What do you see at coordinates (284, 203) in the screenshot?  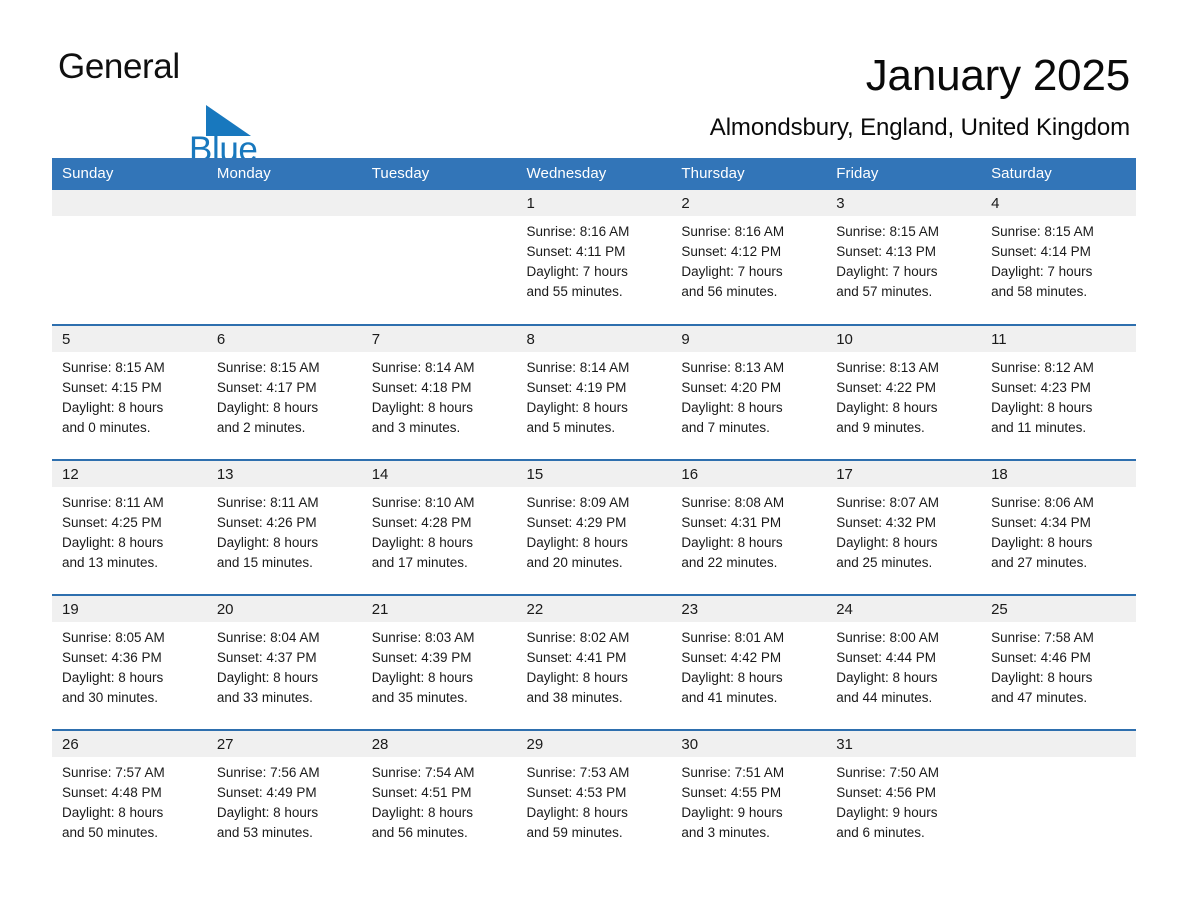 I see `day-number` at bounding box center [284, 203].